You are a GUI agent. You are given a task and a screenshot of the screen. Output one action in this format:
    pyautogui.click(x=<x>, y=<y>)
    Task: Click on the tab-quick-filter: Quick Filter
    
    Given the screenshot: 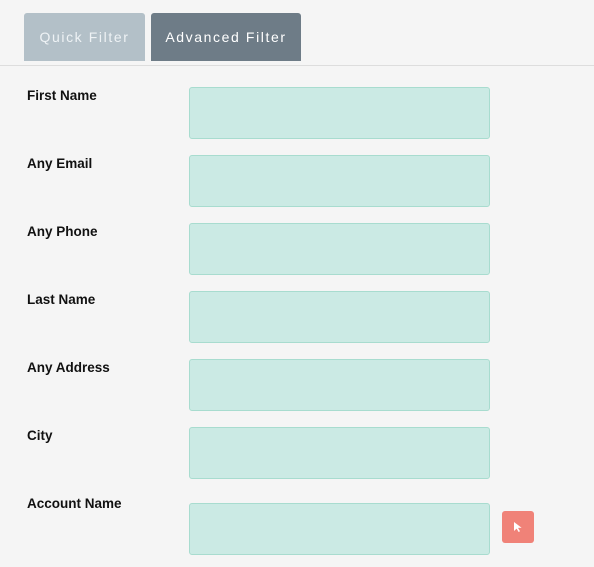 What is the action you would take?
    pyautogui.click(x=84, y=37)
    